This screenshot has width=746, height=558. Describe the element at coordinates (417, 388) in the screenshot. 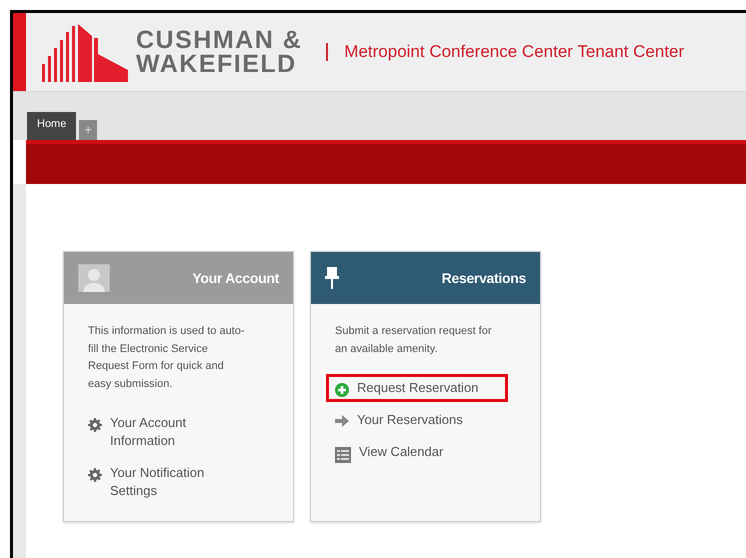

I see `link: Request Reservation` at that location.